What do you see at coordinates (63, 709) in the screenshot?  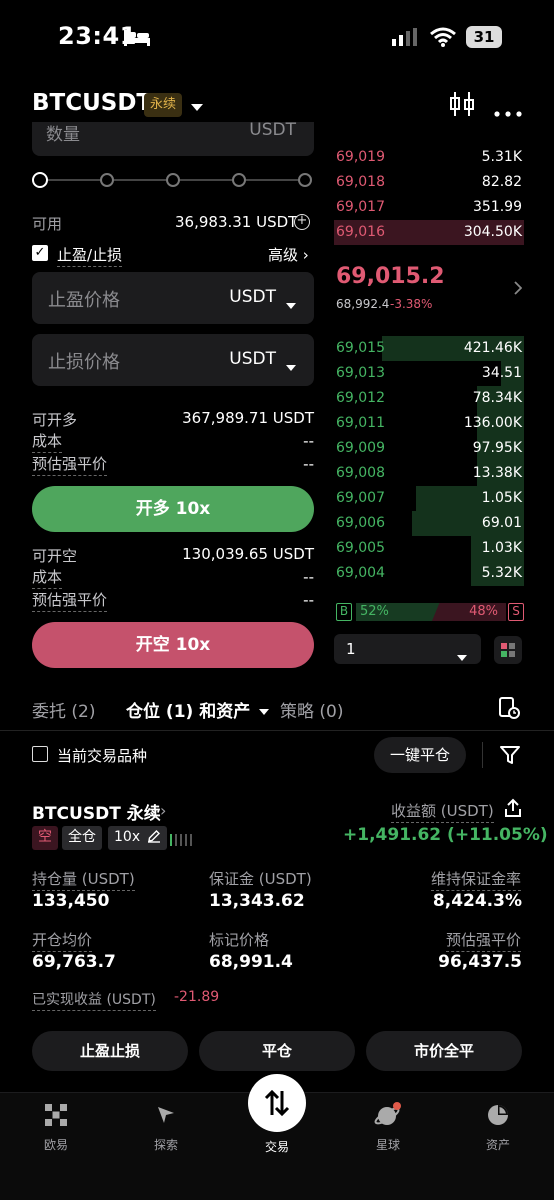 I see `tab-orders: 委托 (2)` at bounding box center [63, 709].